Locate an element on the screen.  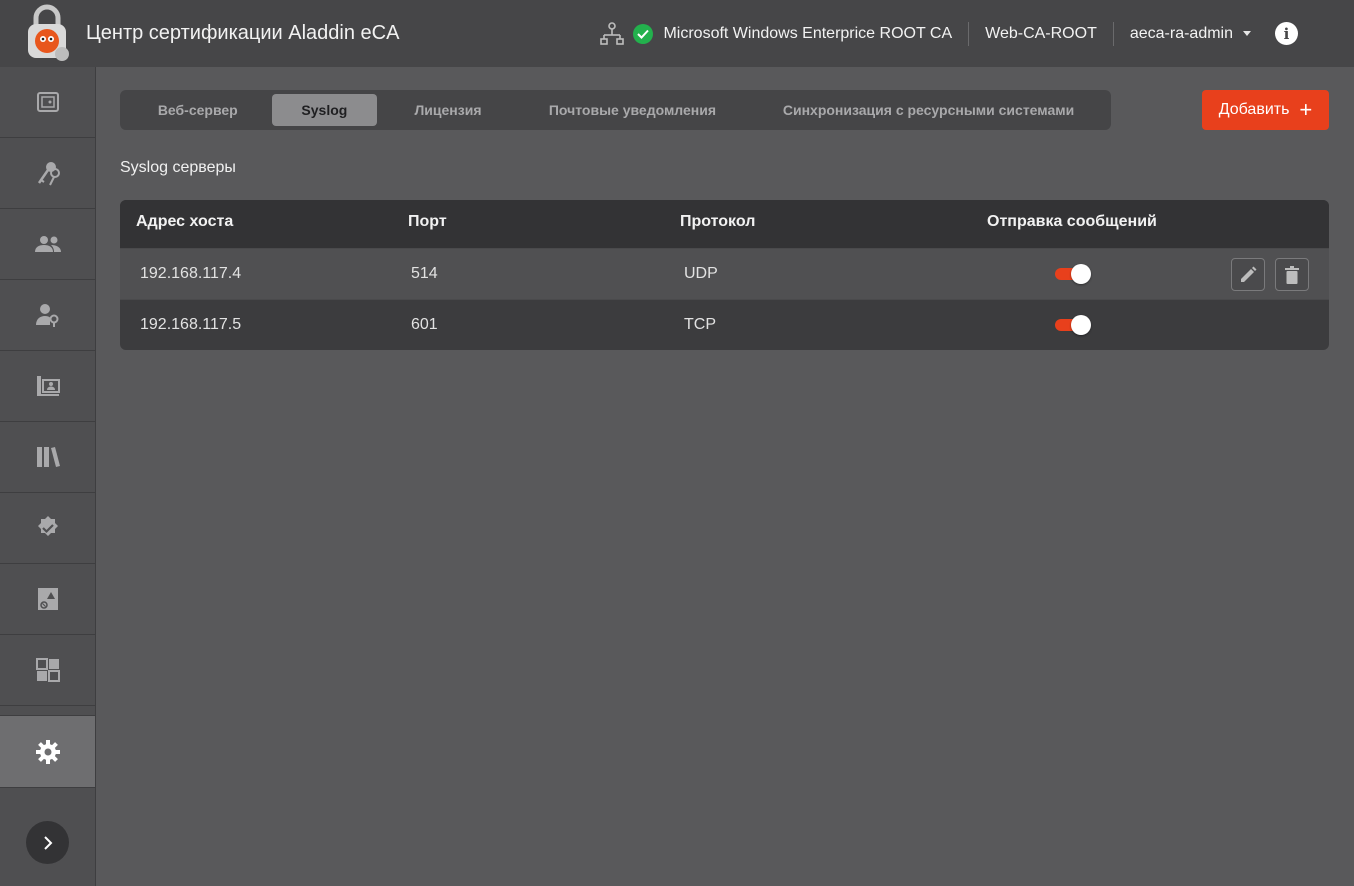
sidebar-item-certificate-users is located at coordinates (47, 386).